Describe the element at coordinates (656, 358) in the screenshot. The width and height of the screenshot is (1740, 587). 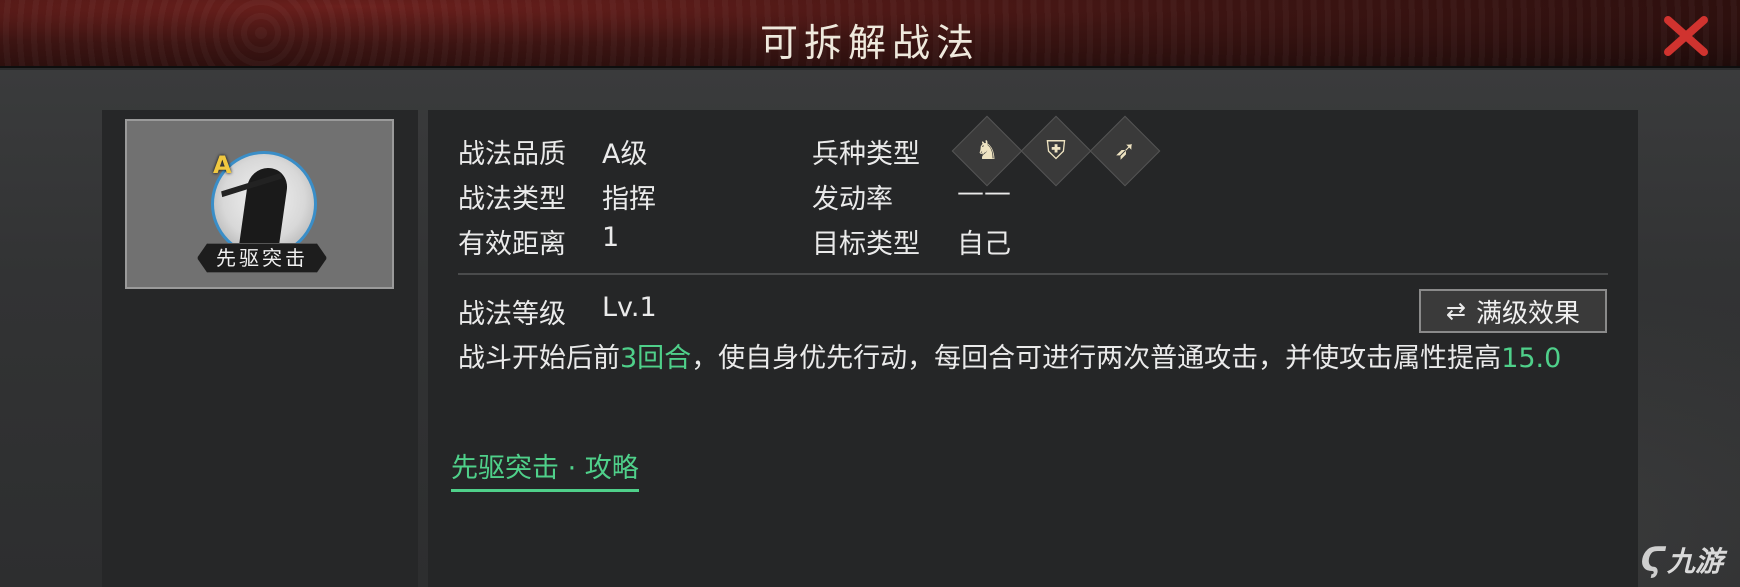
I see `description-highlight-rounds: 3回合` at that location.